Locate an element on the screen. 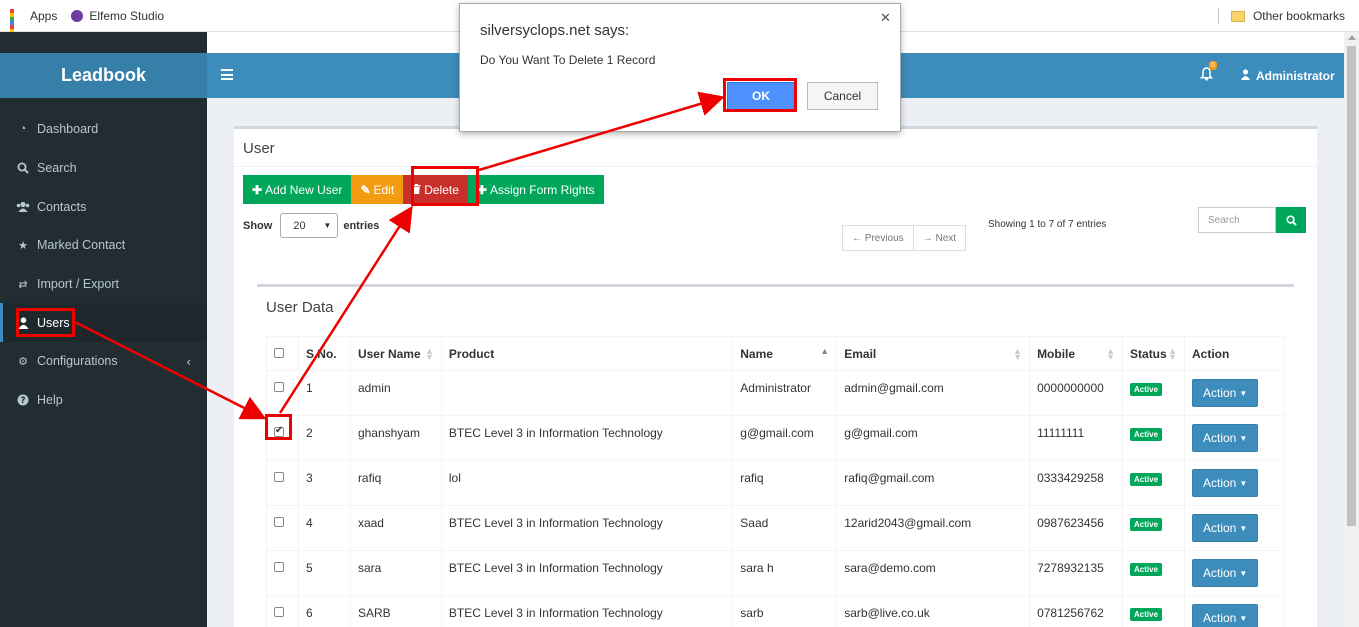  edit-button: ✎ Edit is located at coordinates (377, 189).